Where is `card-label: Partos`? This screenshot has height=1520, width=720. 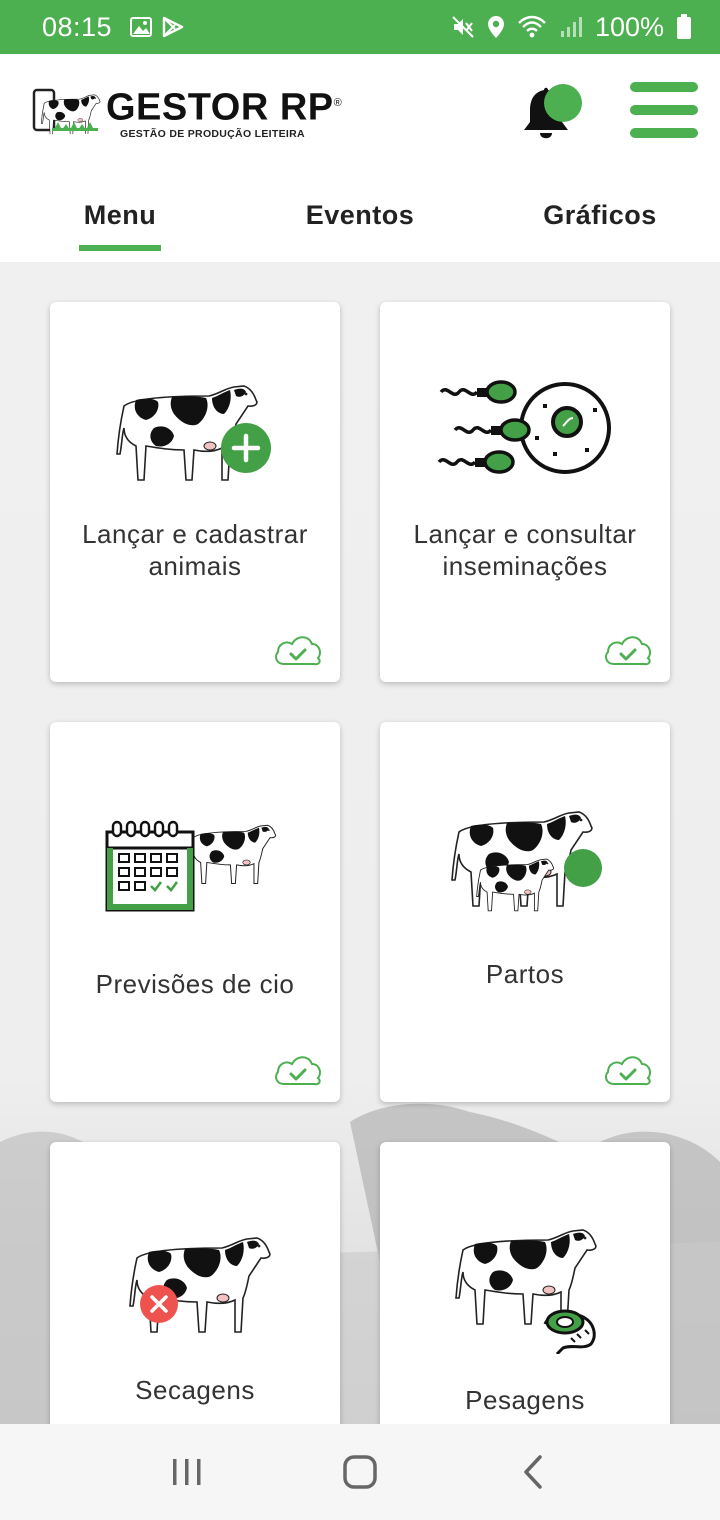 card-label: Partos is located at coordinates (525, 974).